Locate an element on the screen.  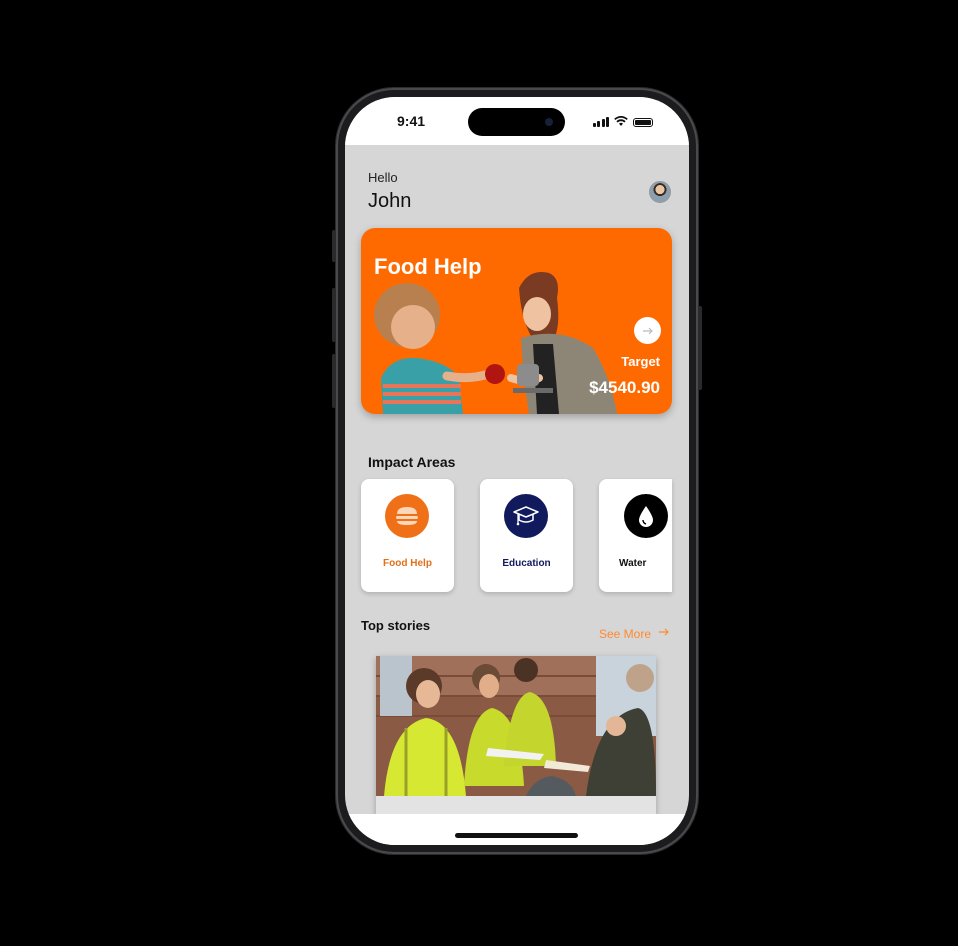
user-name: John is located at coordinates (390, 201).